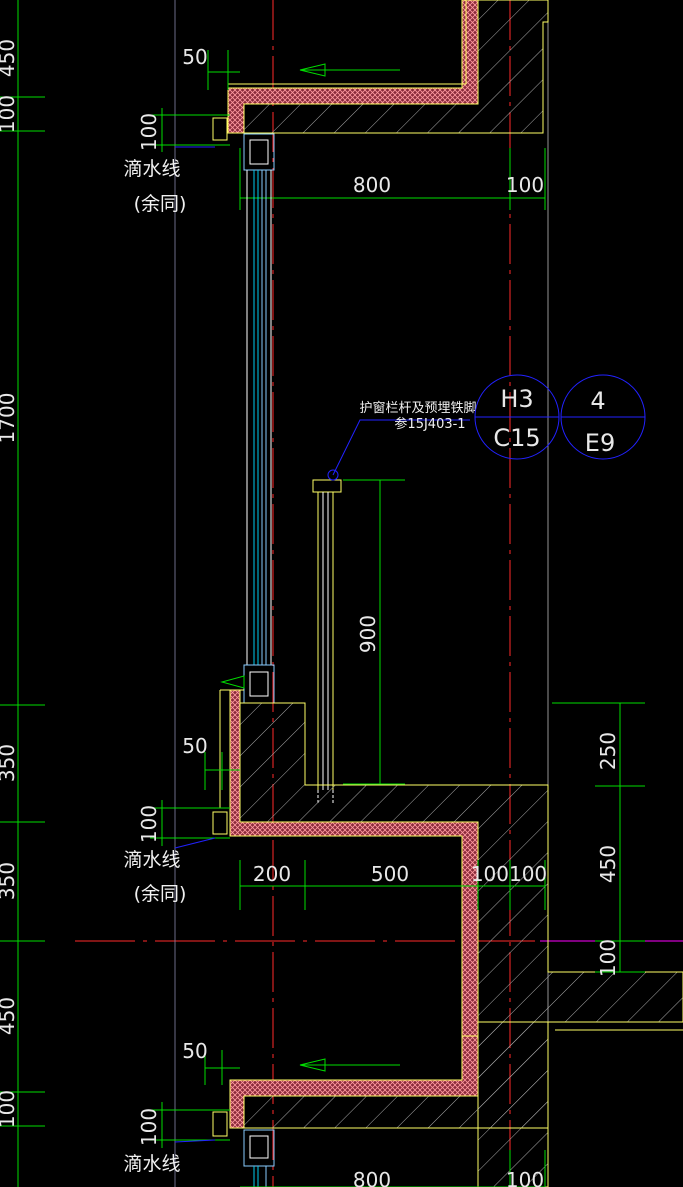 This screenshot has height=1187, width=683. Describe the element at coordinates (151, 860) in the screenshot. I see `middle-drip-label: 滴水线` at that location.